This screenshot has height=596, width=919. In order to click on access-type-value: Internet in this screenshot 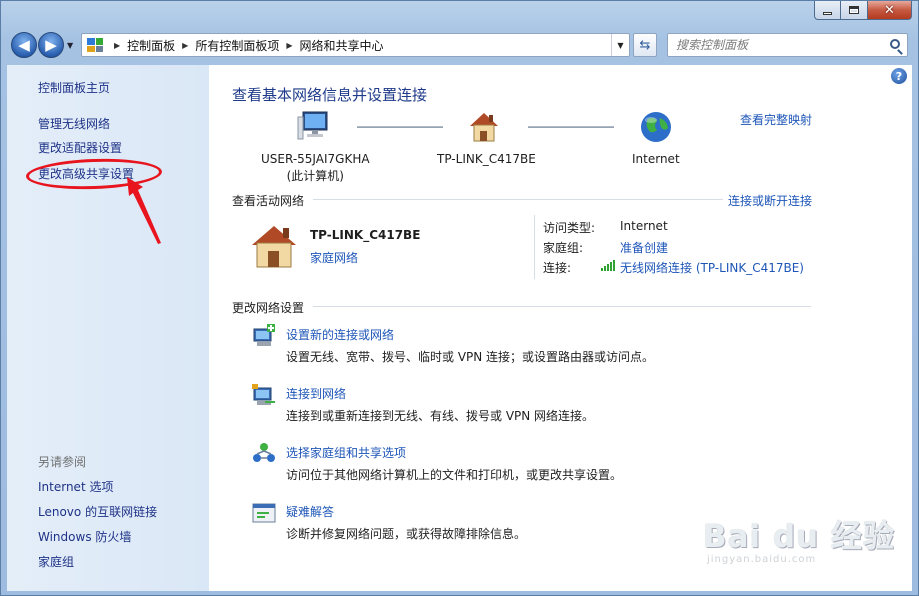, I will do `click(644, 226)`.